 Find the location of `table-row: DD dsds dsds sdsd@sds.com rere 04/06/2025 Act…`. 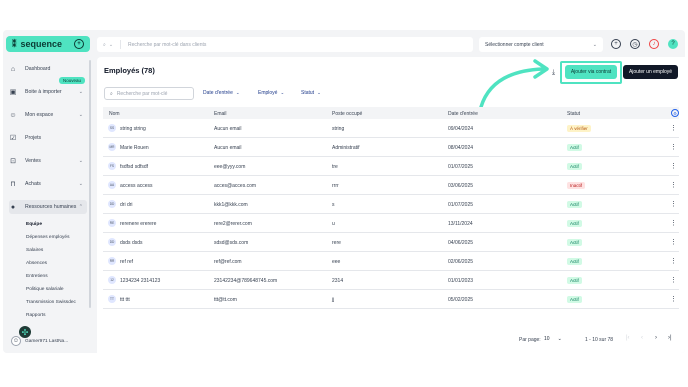

table-row: DD dsds dsds sdsd@sds.com rere 04/06/2025 Act… is located at coordinates (391, 242).